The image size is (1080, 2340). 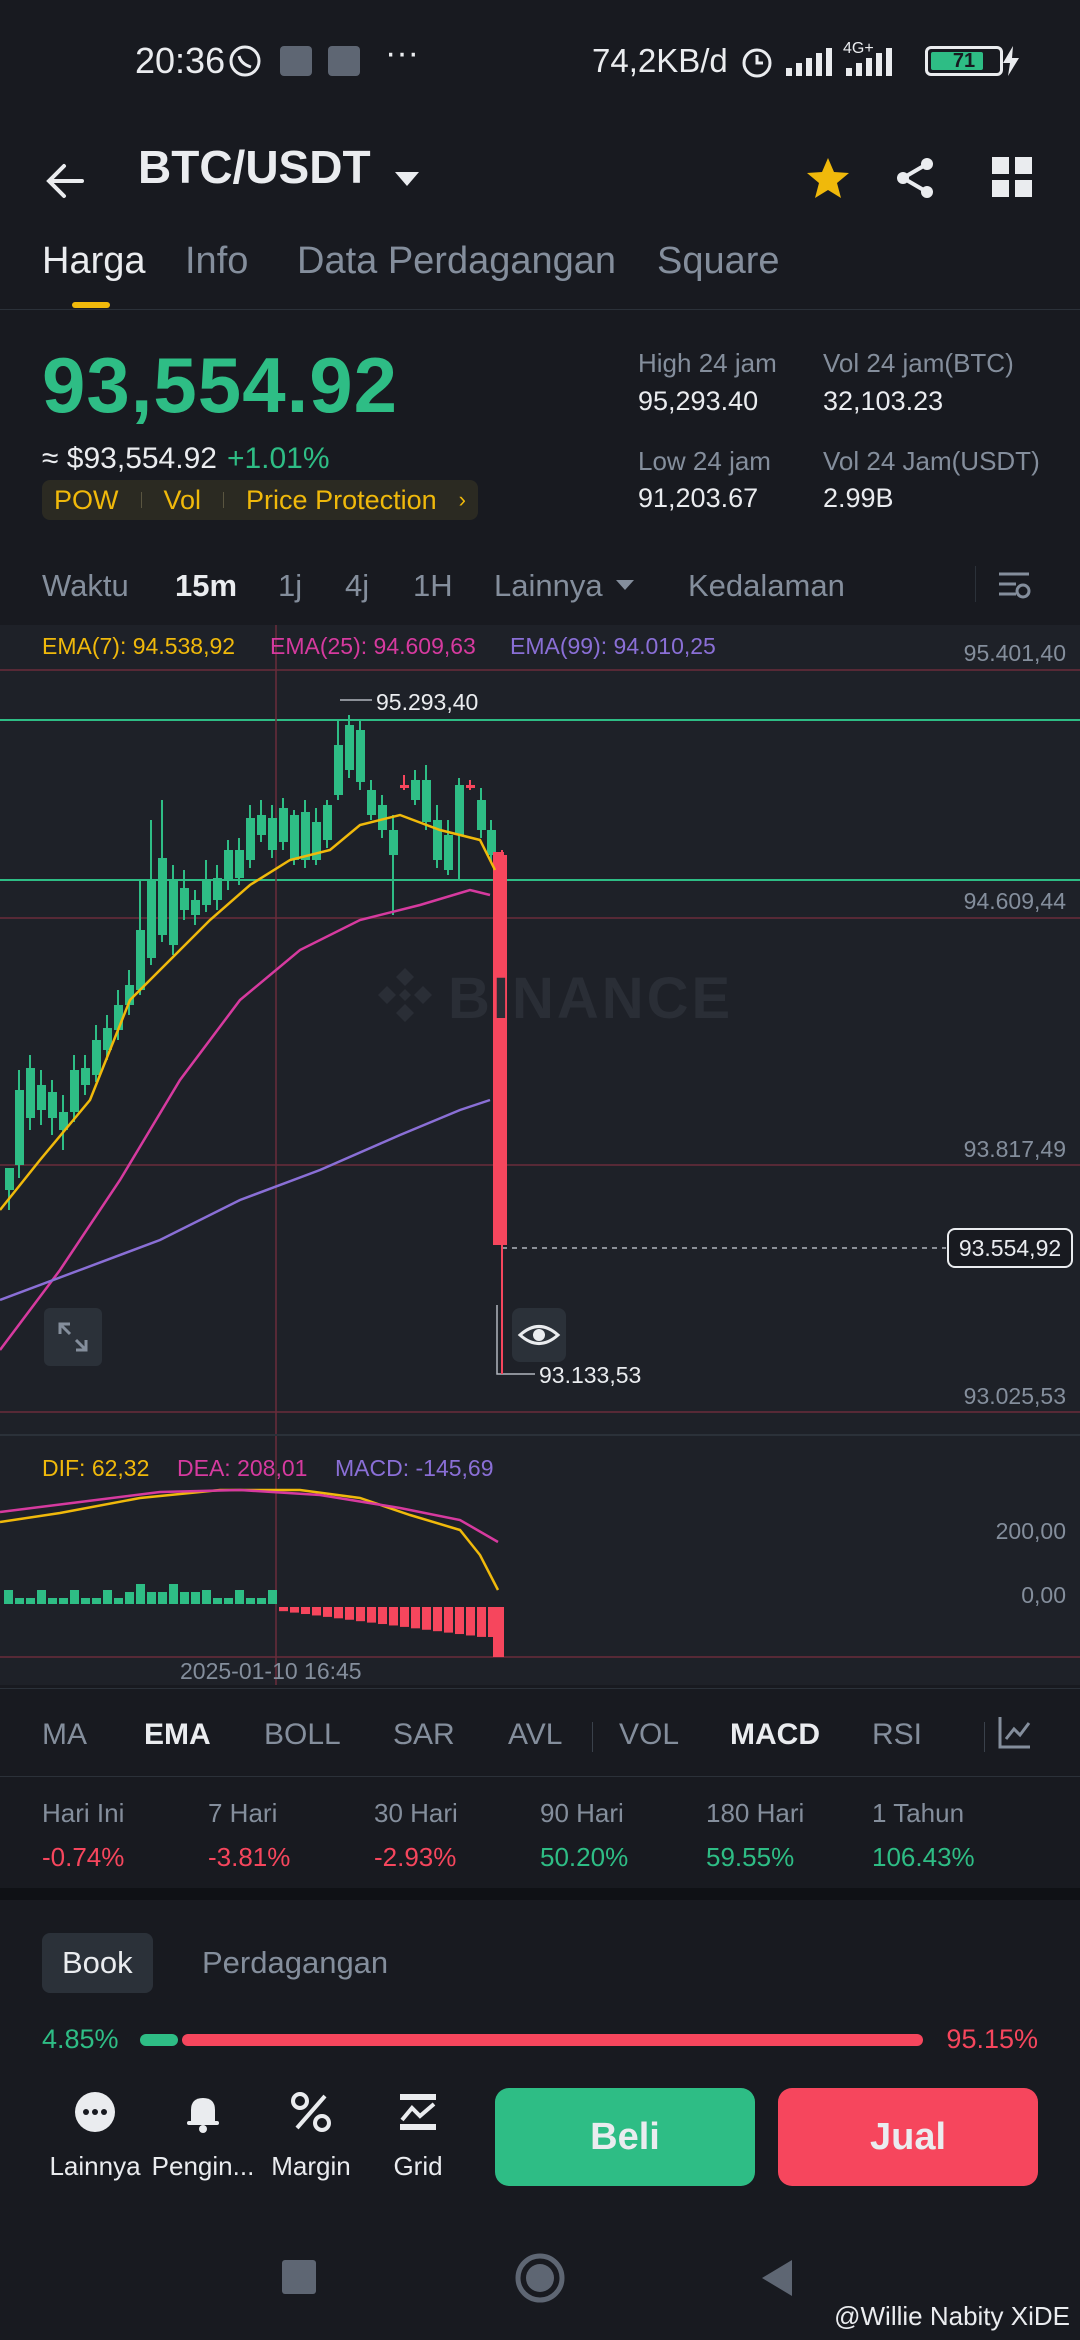 I want to click on back-nav-icon, so click(x=776, y=2278).